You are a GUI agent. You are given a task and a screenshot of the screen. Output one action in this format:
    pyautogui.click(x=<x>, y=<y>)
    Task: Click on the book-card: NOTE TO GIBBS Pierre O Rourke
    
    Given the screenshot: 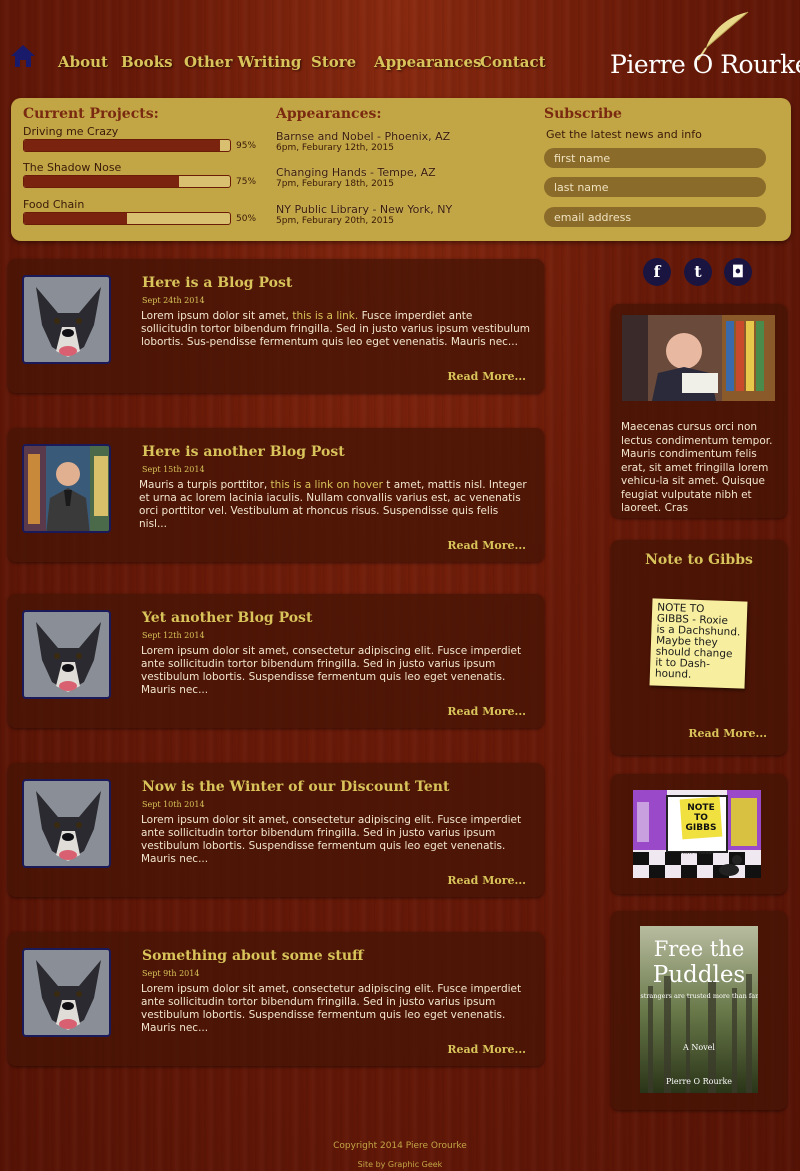 What is the action you would take?
    pyautogui.click(x=699, y=834)
    